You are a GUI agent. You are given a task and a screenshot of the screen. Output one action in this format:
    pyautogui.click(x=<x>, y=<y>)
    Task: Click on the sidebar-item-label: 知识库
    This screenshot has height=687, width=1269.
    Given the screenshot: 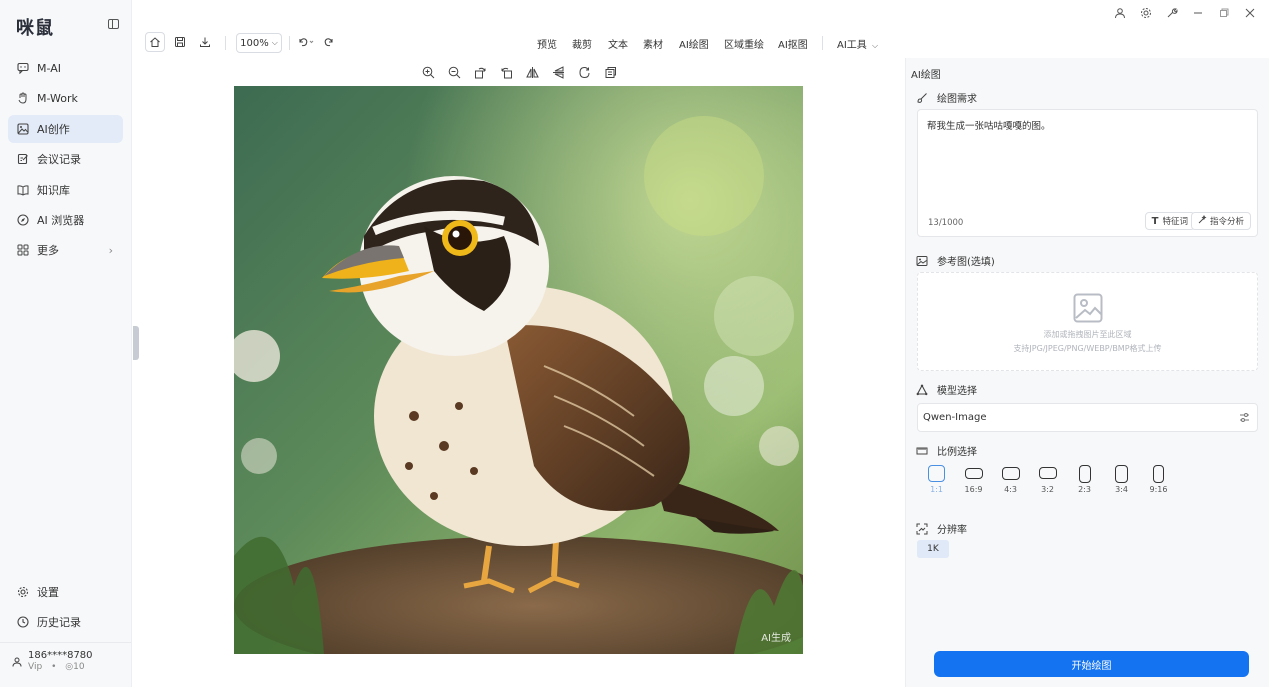 What is the action you would take?
    pyautogui.click(x=53, y=190)
    